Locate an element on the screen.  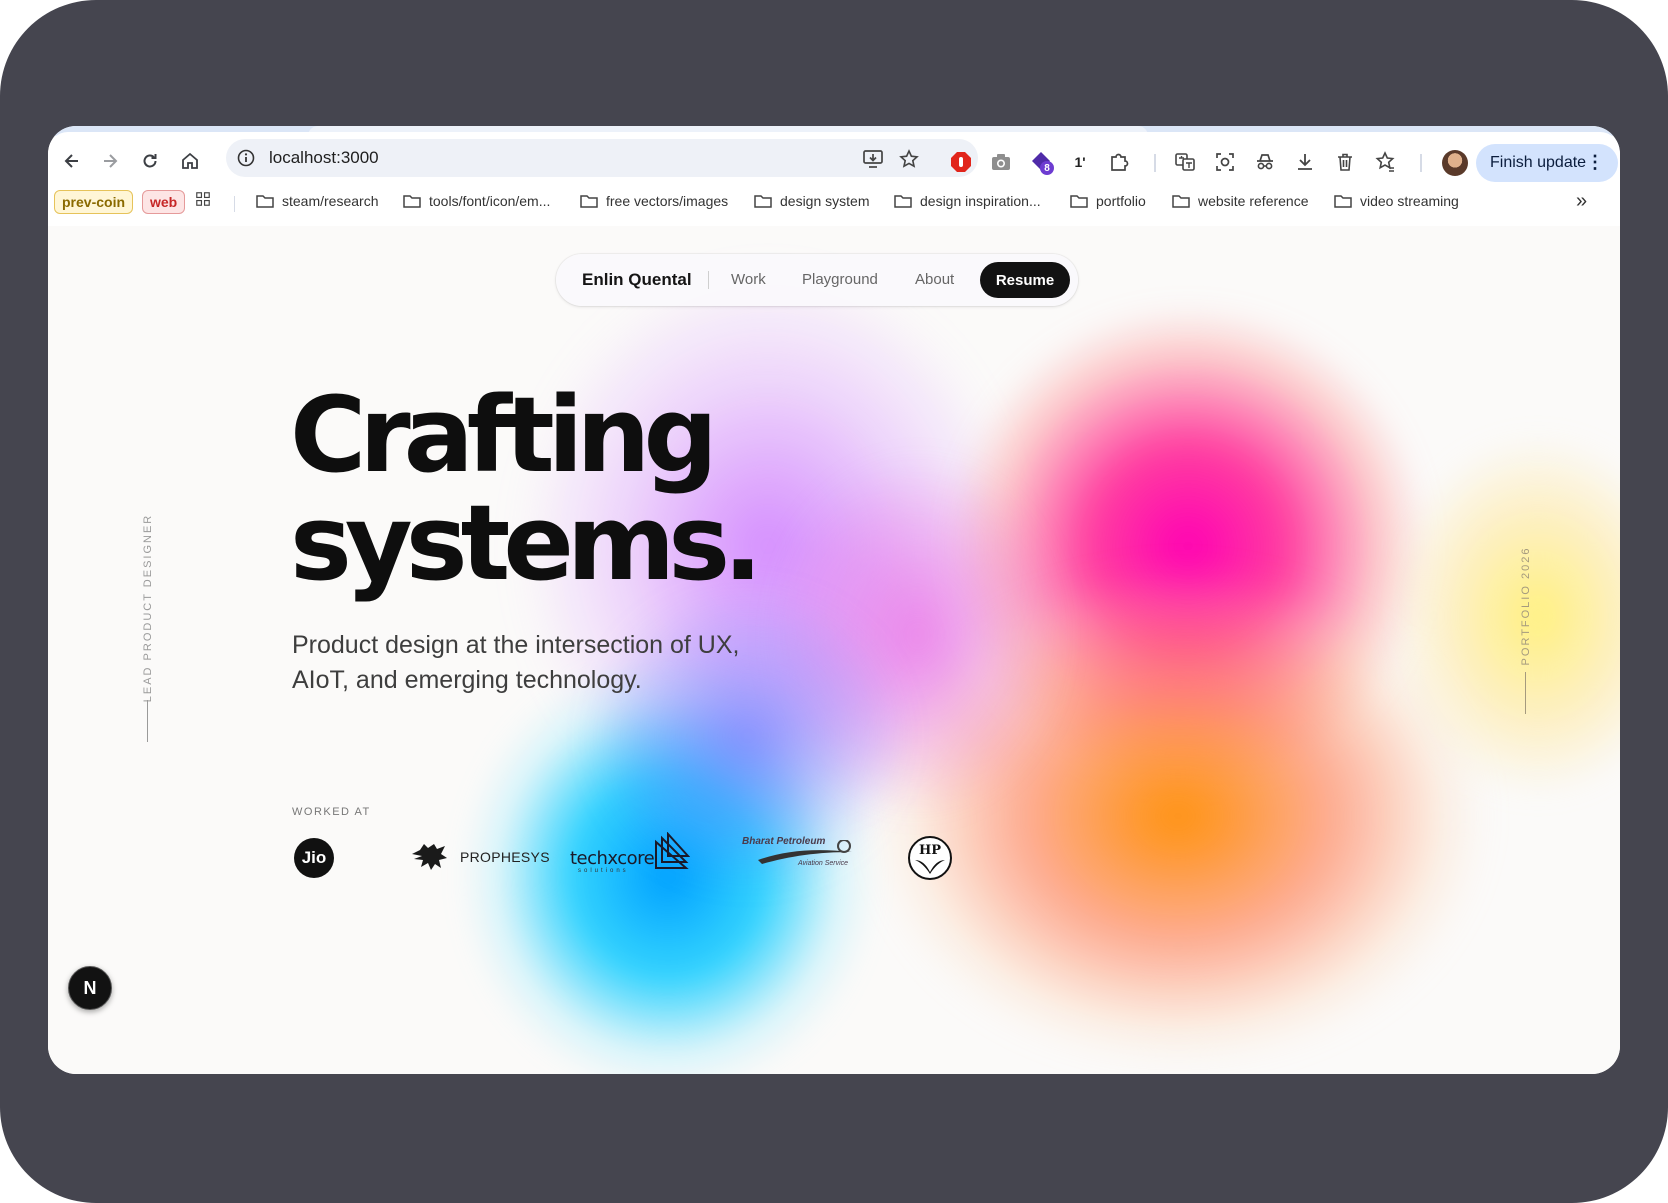
bookmark-chip-web: web is located at coordinates (164, 202).